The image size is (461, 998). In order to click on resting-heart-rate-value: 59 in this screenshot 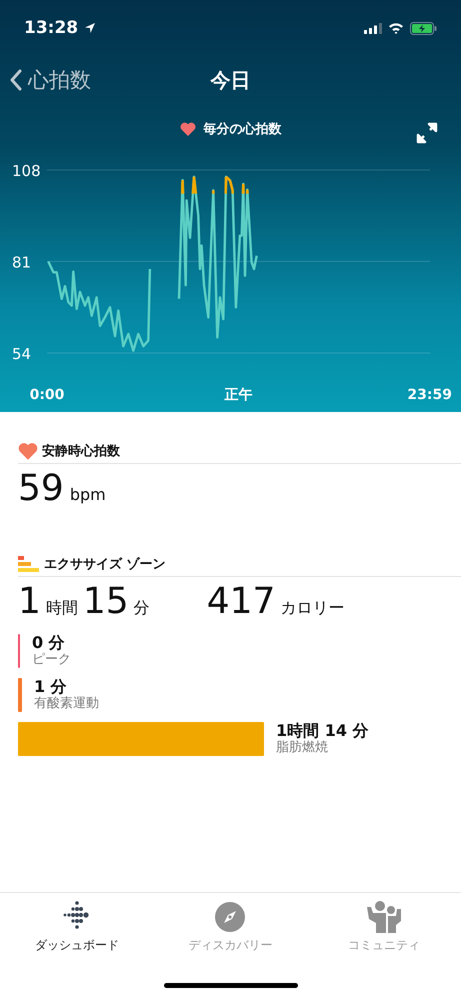, I will do `click(41, 488)`.